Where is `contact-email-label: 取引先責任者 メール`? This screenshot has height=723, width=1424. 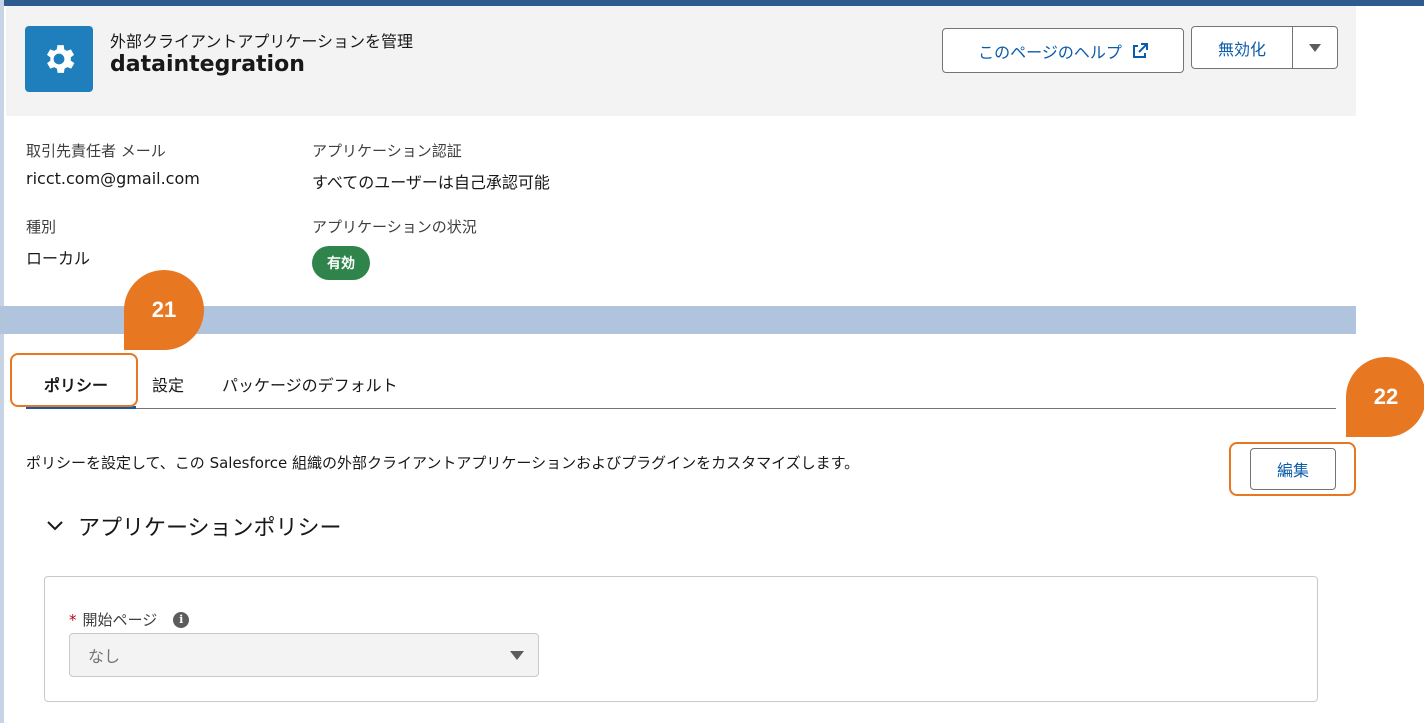
contact-email-label: 取引先責任者 メール is located at coordinates (96, 151).